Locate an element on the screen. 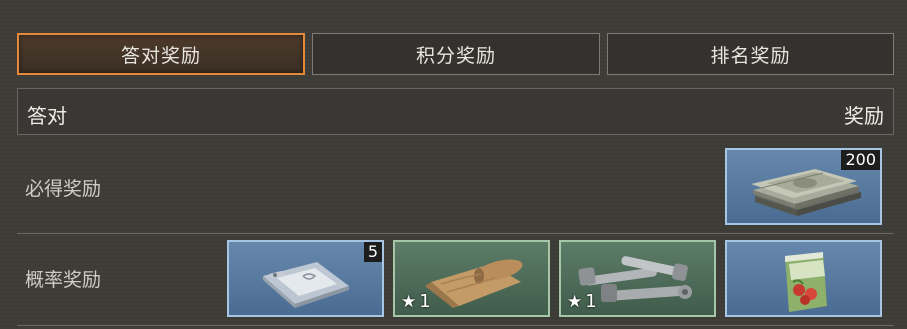  item-count: 200 is located at coordinates (860, 160).